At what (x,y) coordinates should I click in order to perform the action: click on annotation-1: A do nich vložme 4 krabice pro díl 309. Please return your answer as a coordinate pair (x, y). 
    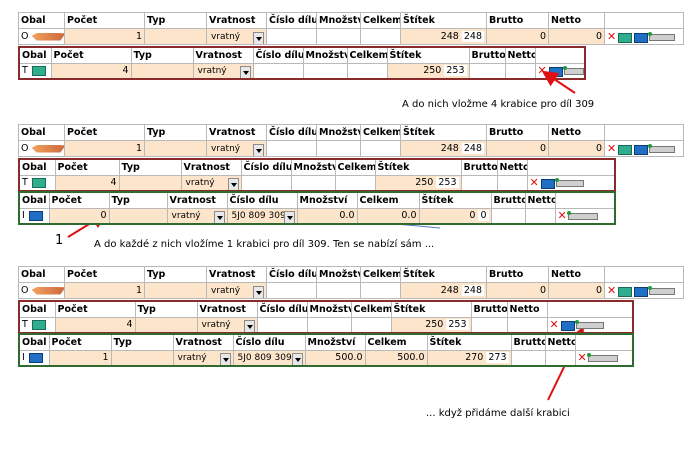
    Looking at the image, I should click on (498, 104).